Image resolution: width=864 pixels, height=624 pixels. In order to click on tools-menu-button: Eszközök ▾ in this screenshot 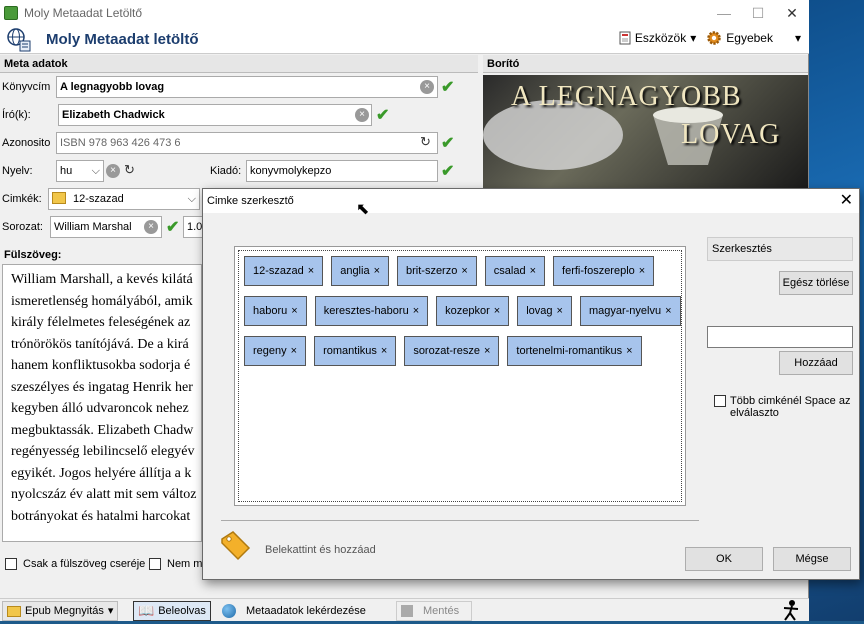, I will do `click(657, 38)`.